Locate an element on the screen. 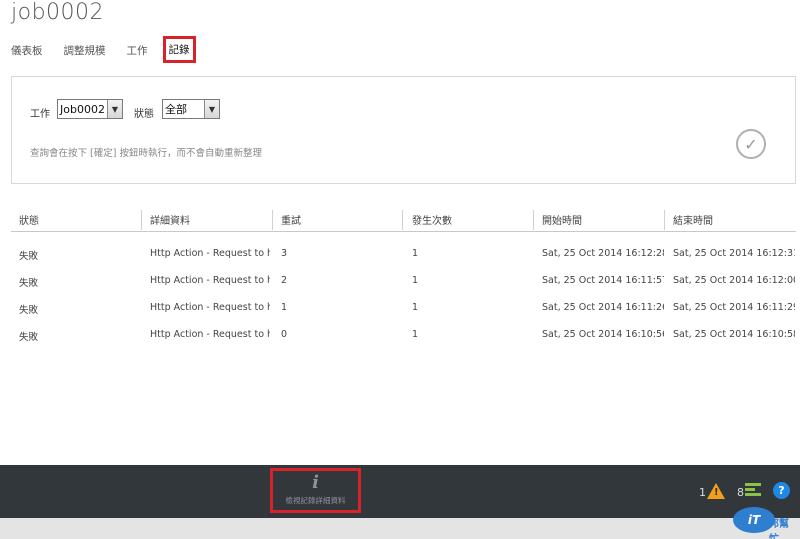 This screenshot has width=800, height=539. status-filter-label: 狀態 is located at coordinates (144, 114).